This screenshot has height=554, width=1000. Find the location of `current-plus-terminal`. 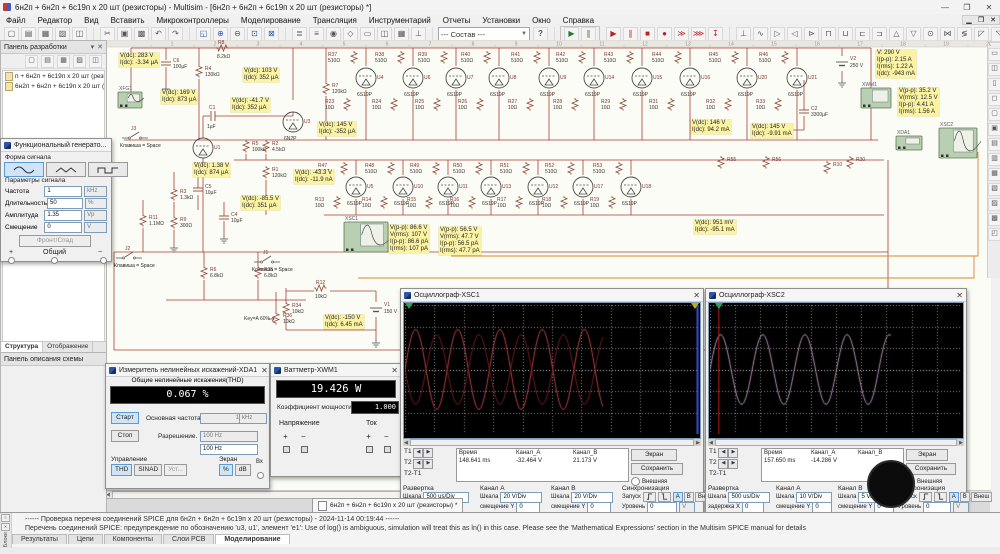

current-plus-terminal is located at coordinates (369, 449).